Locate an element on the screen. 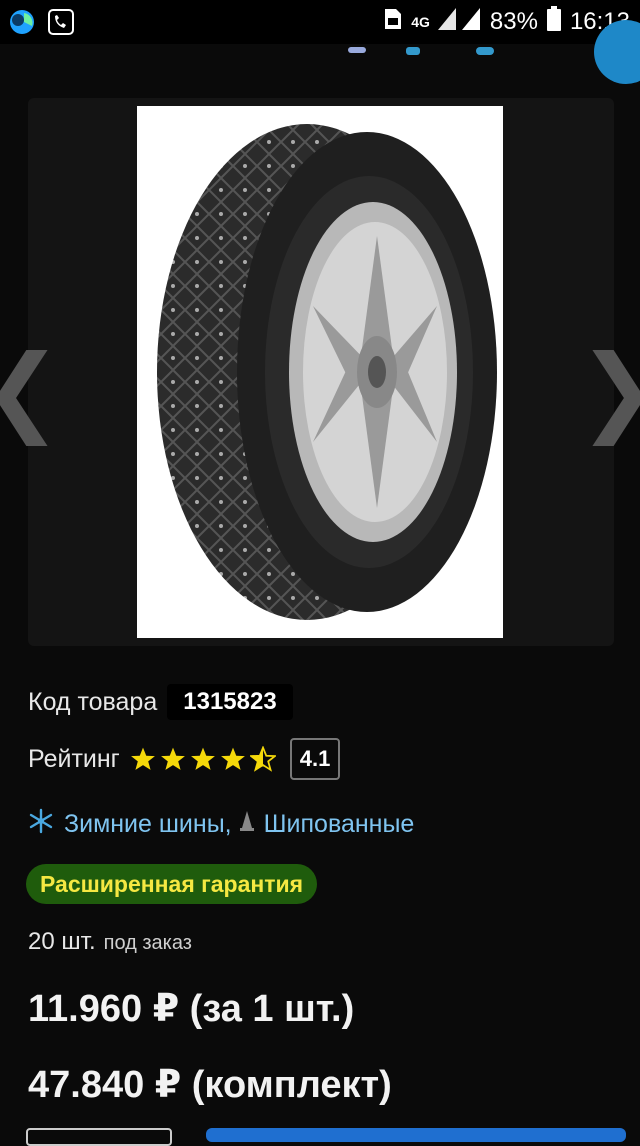  network-type: 4G is located at coordinates (420, 22).